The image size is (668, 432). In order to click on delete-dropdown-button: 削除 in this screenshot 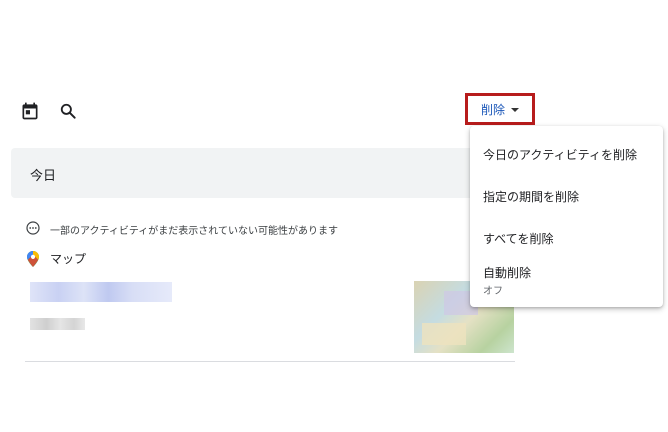, I will do `click(500, 109)`.